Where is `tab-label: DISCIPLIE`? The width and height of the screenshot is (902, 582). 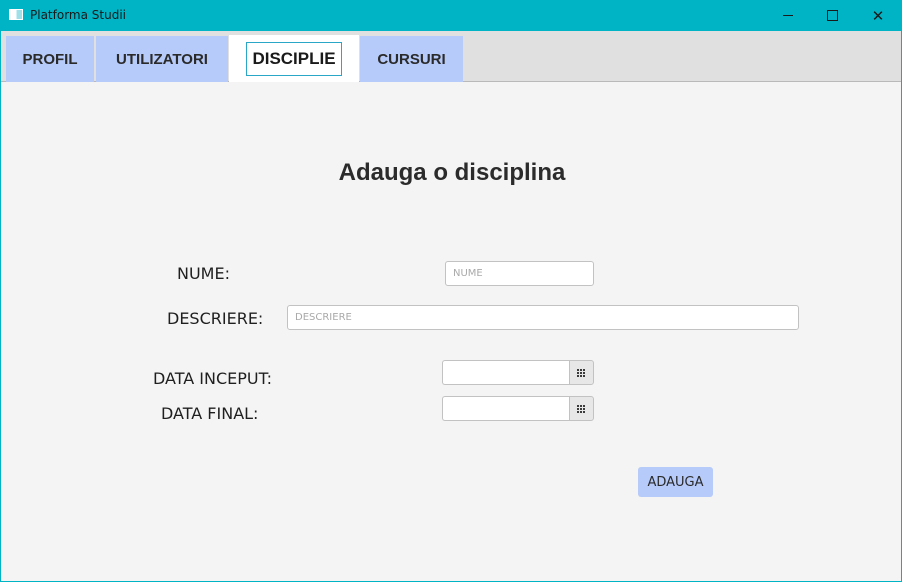
tab-label: DISCIPLIE is located at coordinates (294, 58).